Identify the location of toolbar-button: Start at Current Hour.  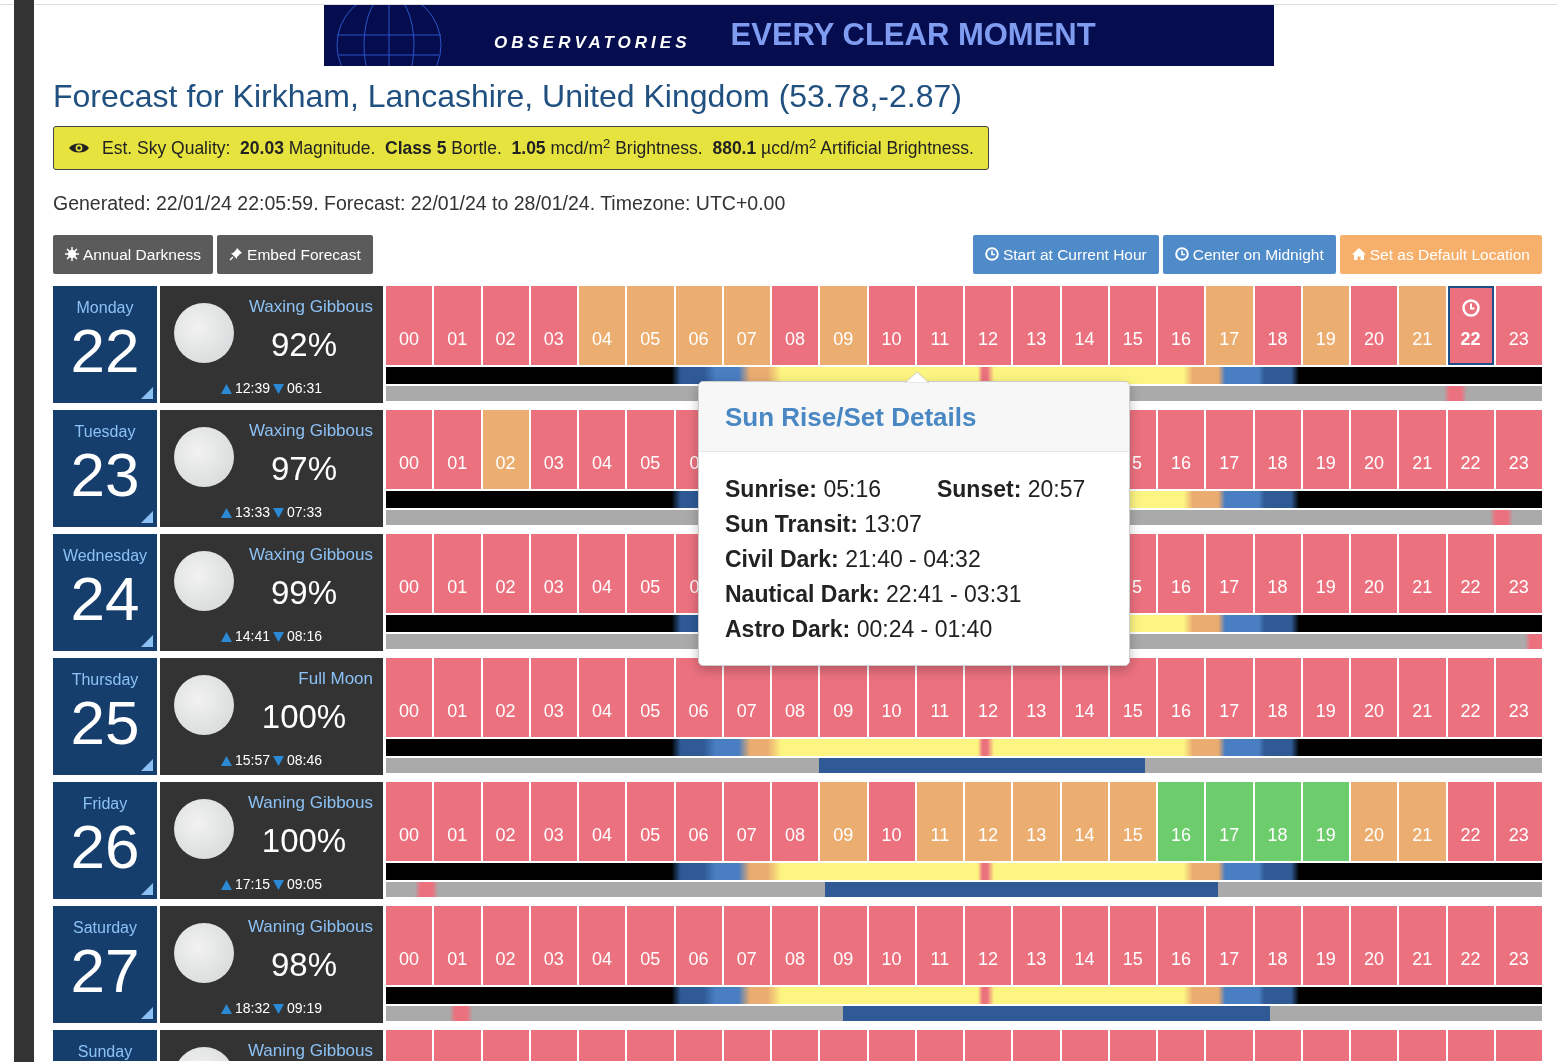
(1065, 254).